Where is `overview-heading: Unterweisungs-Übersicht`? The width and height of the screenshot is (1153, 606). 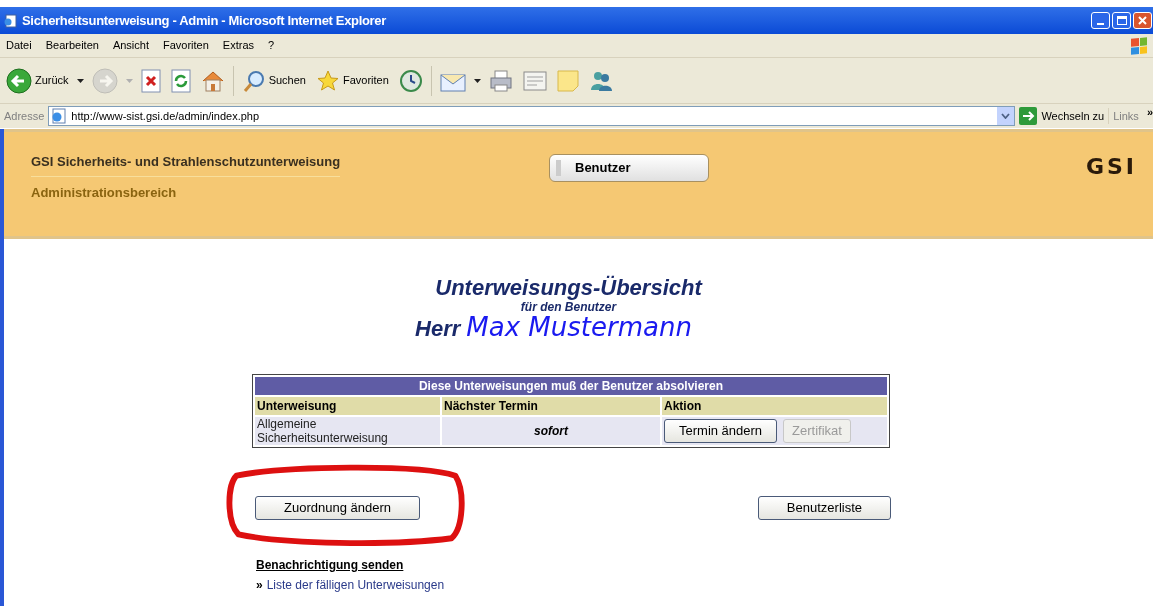
overview-heading: Unterweisungs-Übersicht is located at coordinates (568, 288).